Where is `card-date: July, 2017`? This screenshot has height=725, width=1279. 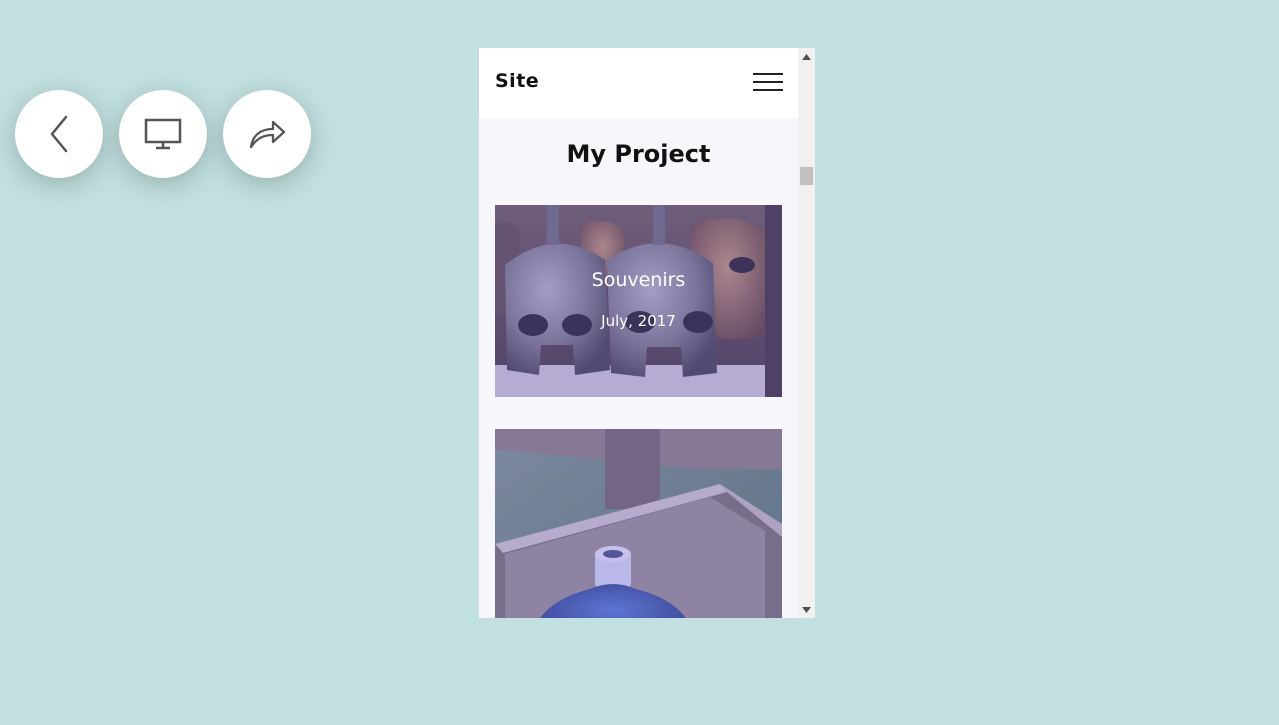 card-date: July, 2017 is located at coordinates (638, 321).